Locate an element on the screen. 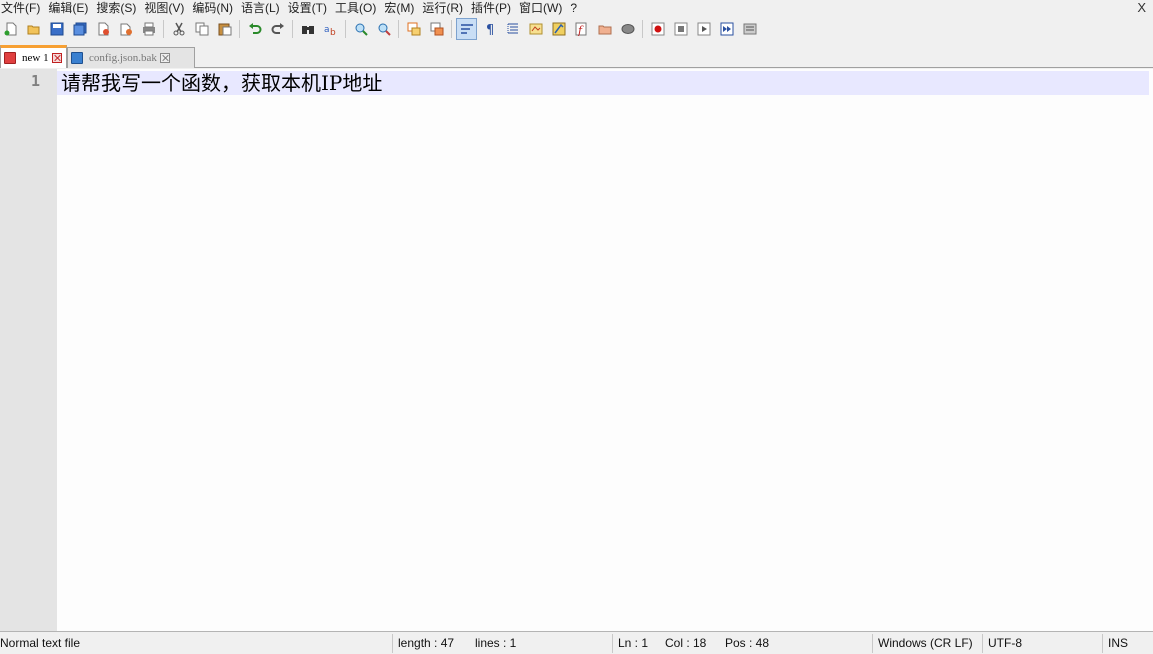 The image size is (1153, 654). line-text: 请帮我写一个函数，获取本机IP地址 is located at coordinates (221, 83).